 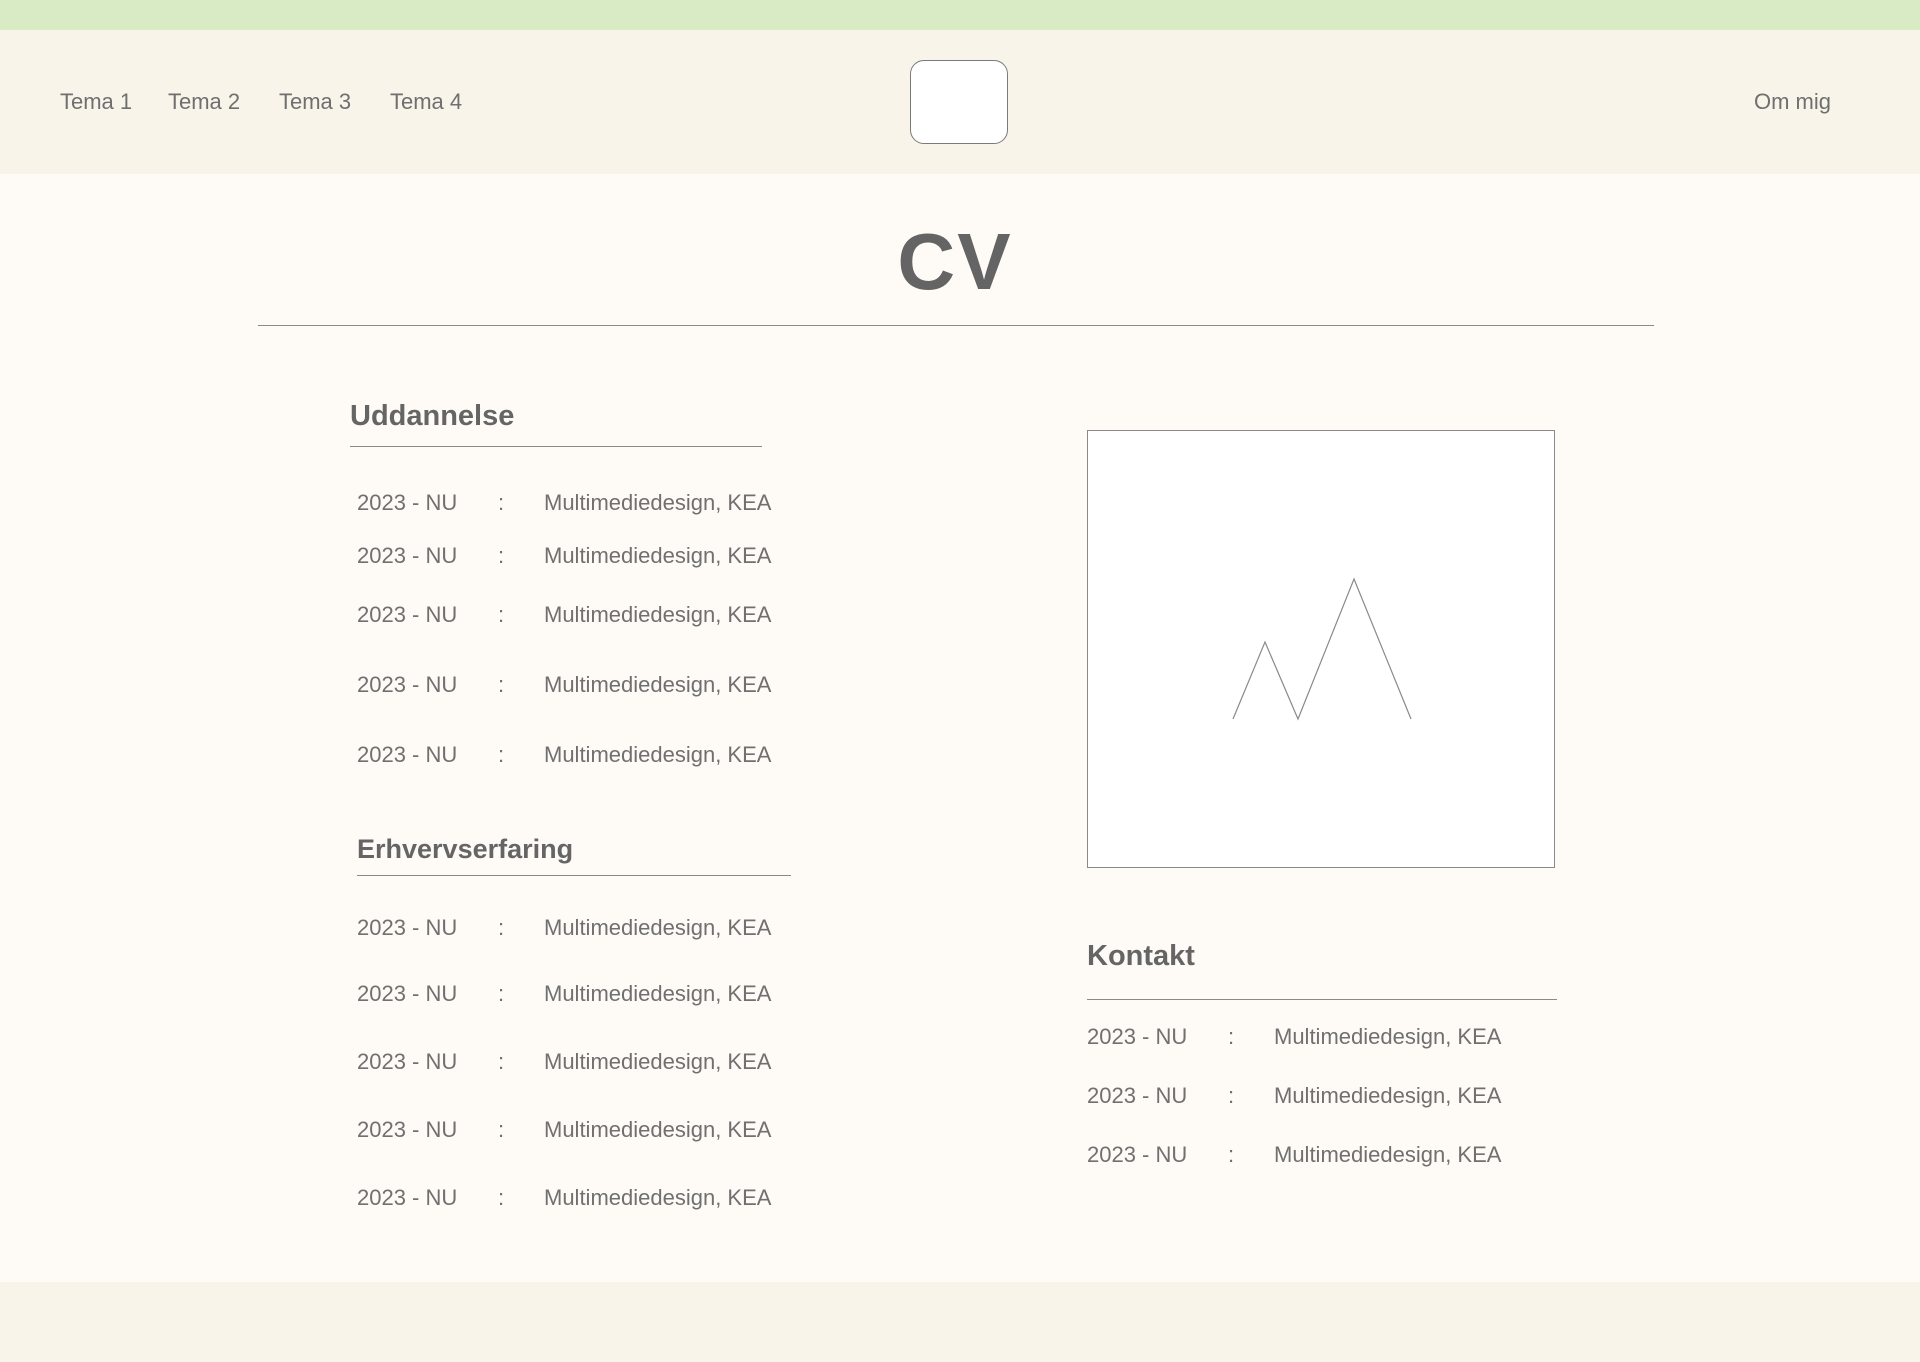 What do you see at coordinates (204, 102) in the screenshot?
I see `nav-item-tema-2: Tema 2` at bounding box center [204, 102].